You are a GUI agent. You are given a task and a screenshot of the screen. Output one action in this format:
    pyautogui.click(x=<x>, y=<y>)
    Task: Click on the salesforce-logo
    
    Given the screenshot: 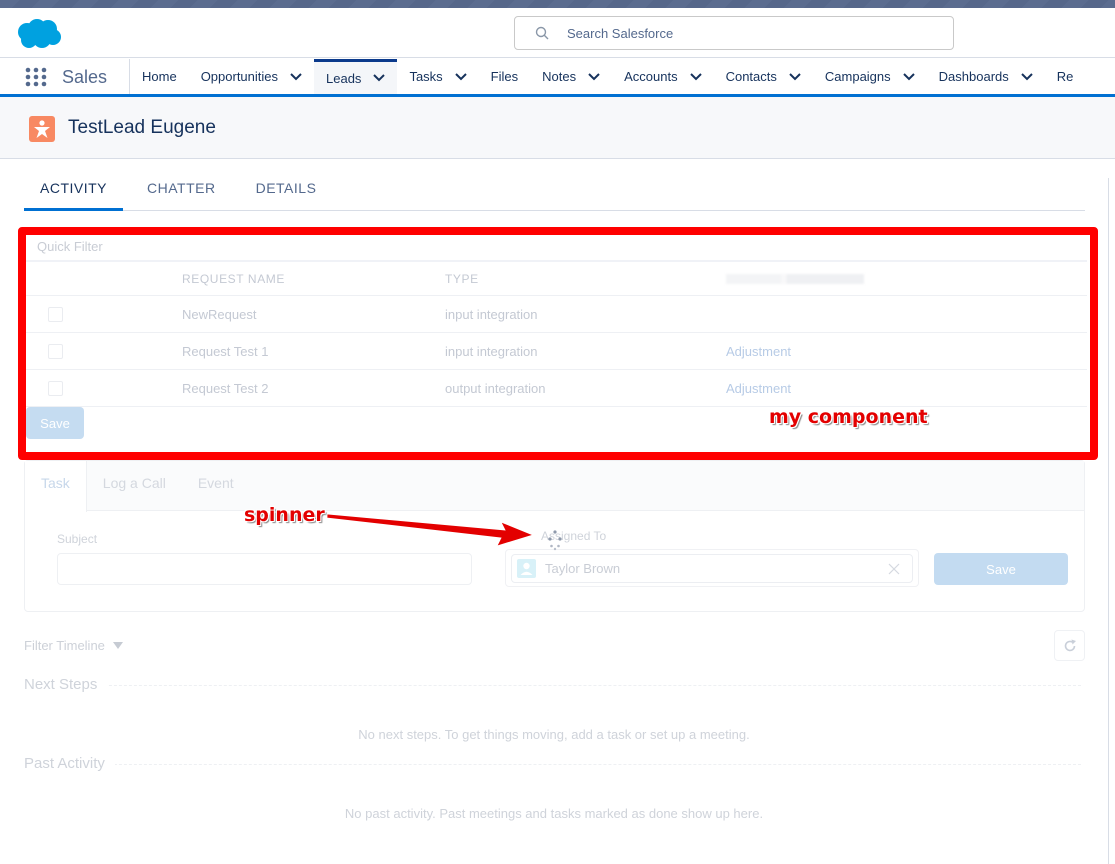 What is the action you would take?
    pyautogui.click(x=39, y=34)
    